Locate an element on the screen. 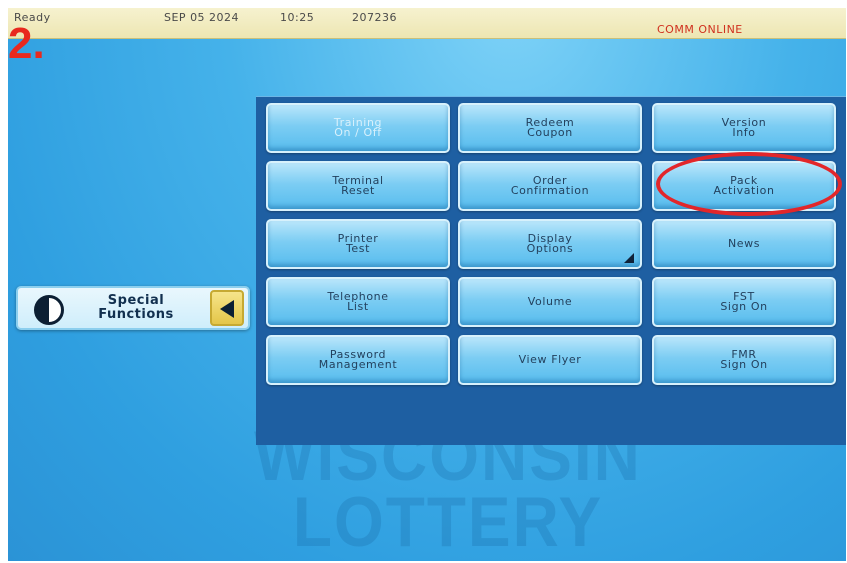 This screenshot has width=847, height=563. special-functions-panel: Special Functions is located at coordinates (133, 308).